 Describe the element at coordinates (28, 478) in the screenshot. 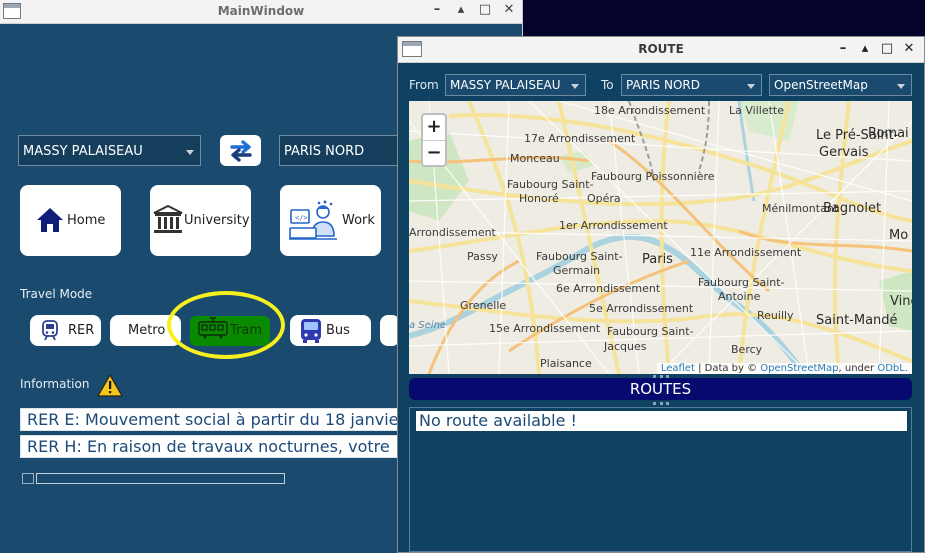

I see `scroll-left-button` at that location.